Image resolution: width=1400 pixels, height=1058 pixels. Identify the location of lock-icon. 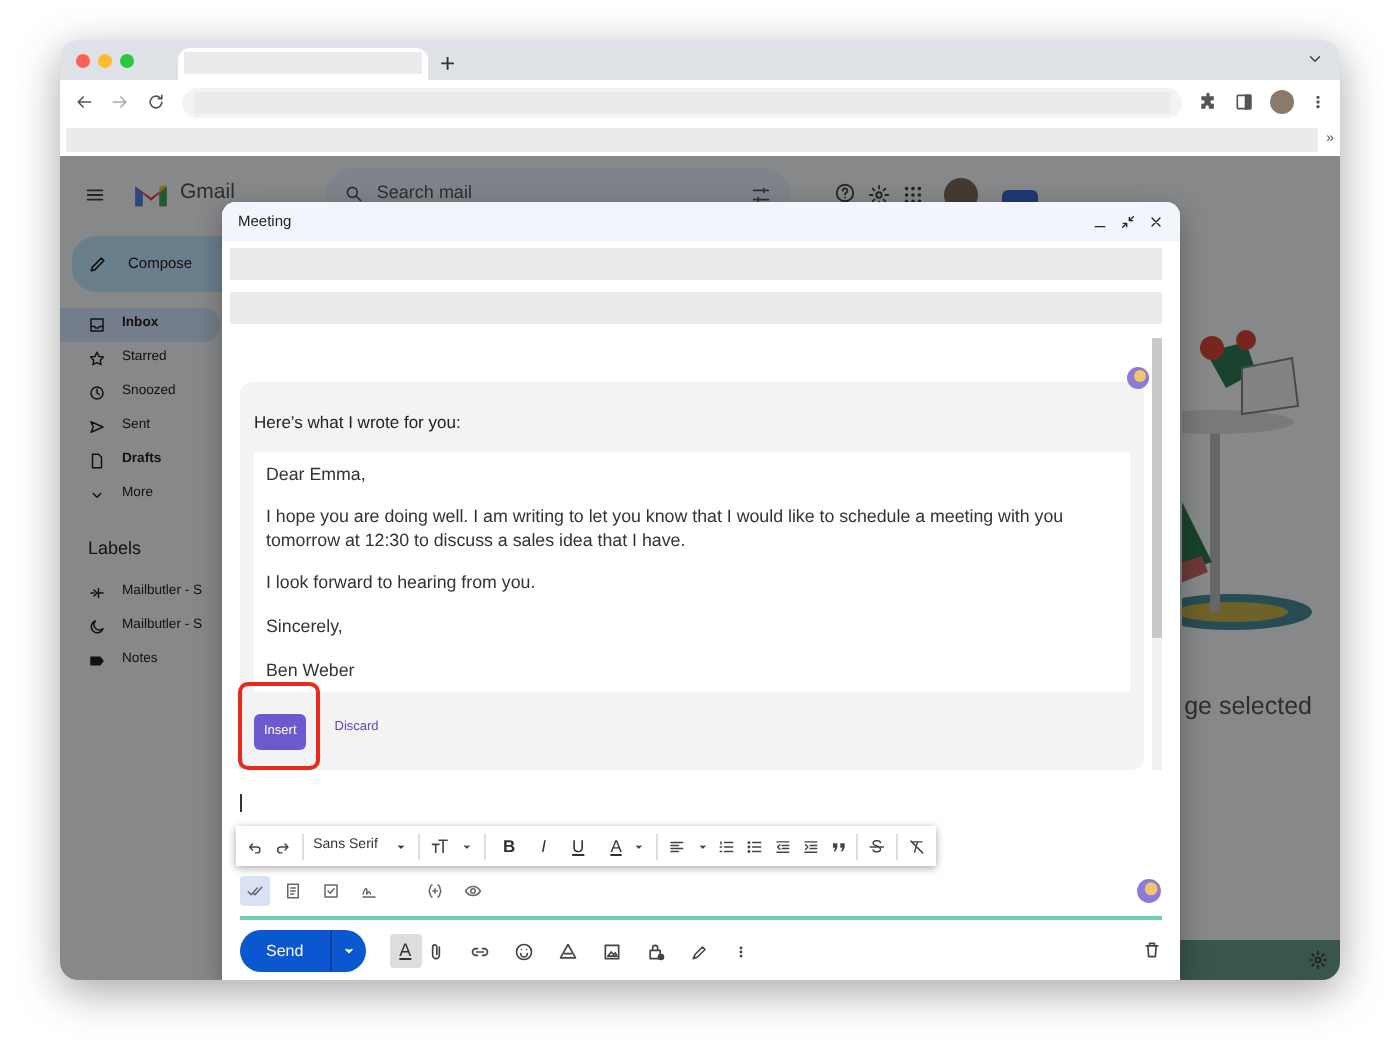
(655, 951).